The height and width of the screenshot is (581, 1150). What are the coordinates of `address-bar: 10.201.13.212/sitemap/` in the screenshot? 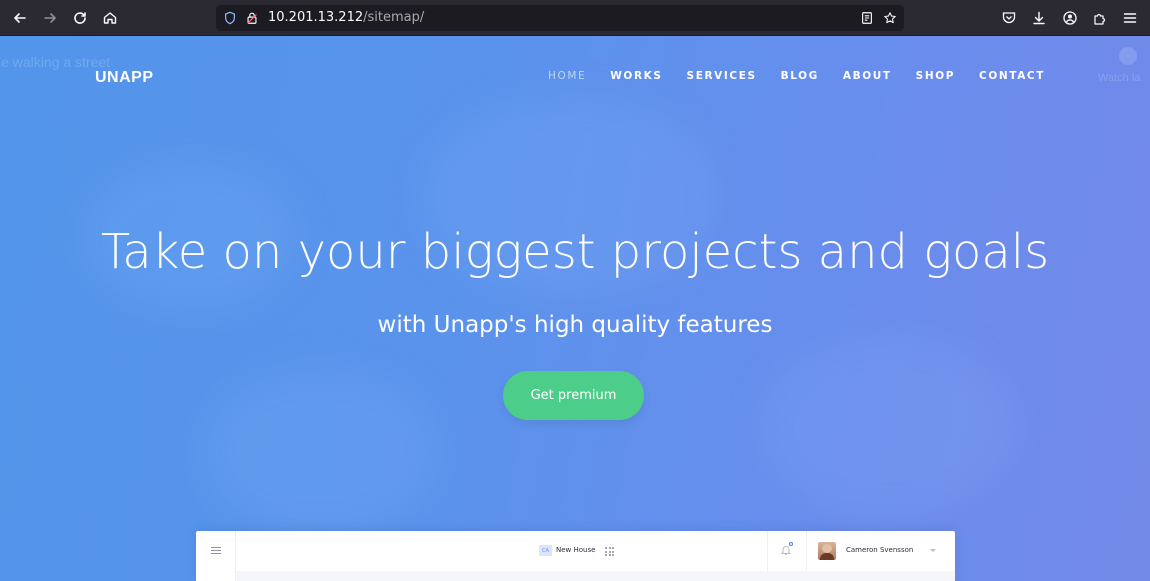 It's located at (560, 18).